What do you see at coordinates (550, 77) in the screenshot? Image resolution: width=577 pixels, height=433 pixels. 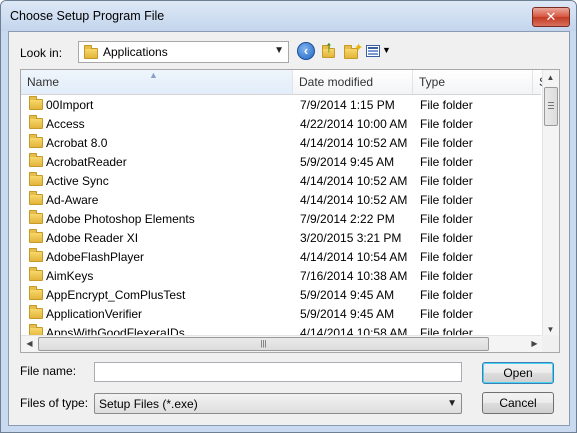 I see `scroll-up-arrow-icon: ▲` at bounding box center [550, 77].